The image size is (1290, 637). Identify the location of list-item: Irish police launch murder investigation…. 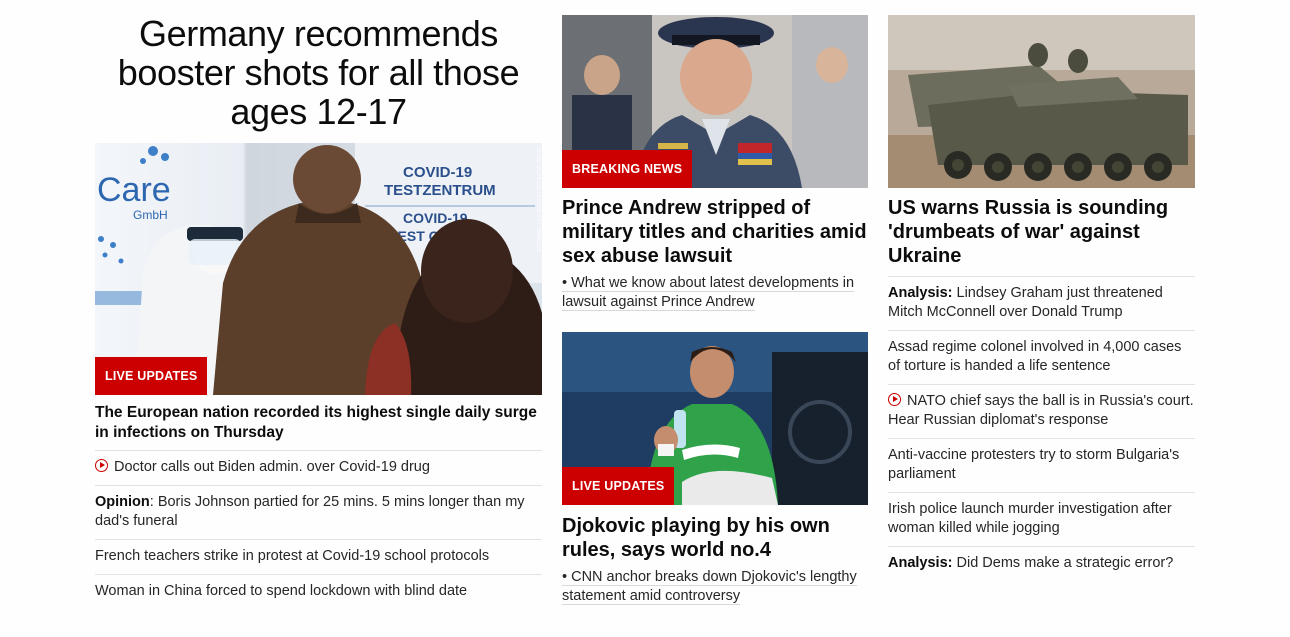
(1041, 519).